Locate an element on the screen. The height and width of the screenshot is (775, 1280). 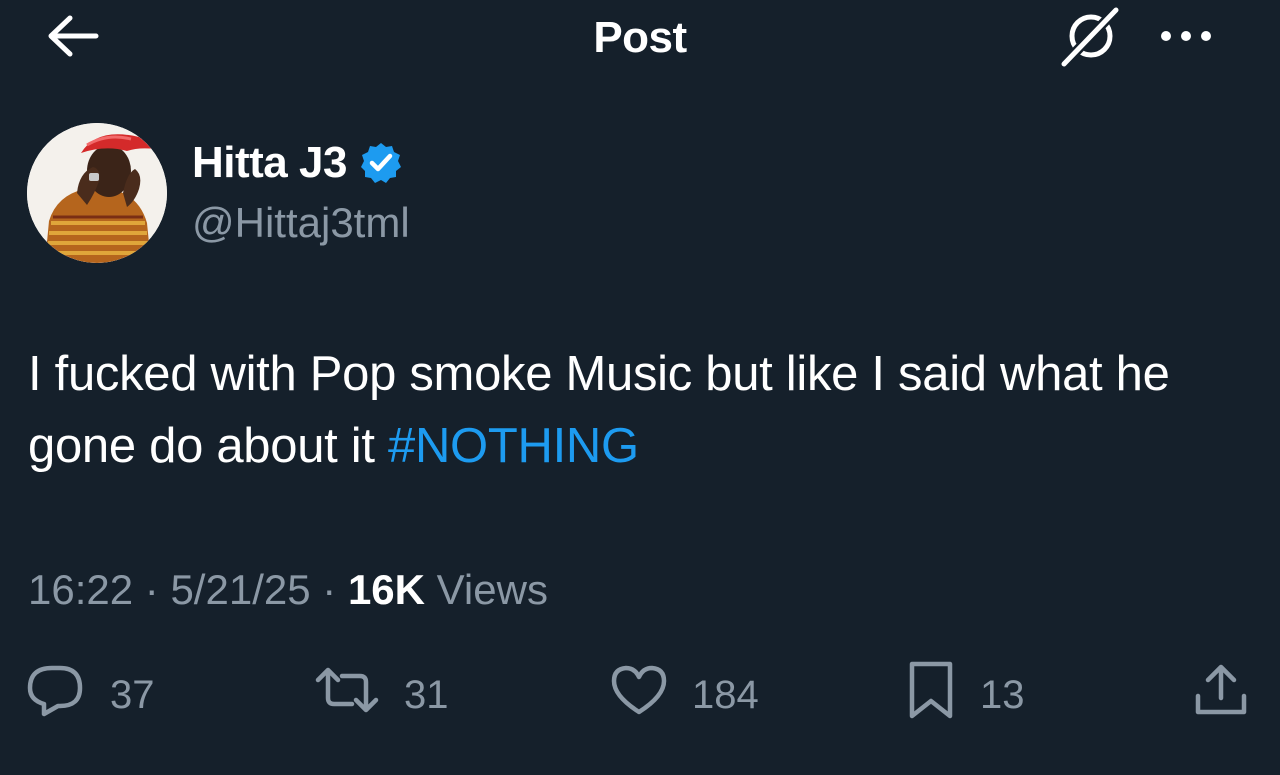
author-display-name: Hitta J3 is located at coordinates (297, 163).